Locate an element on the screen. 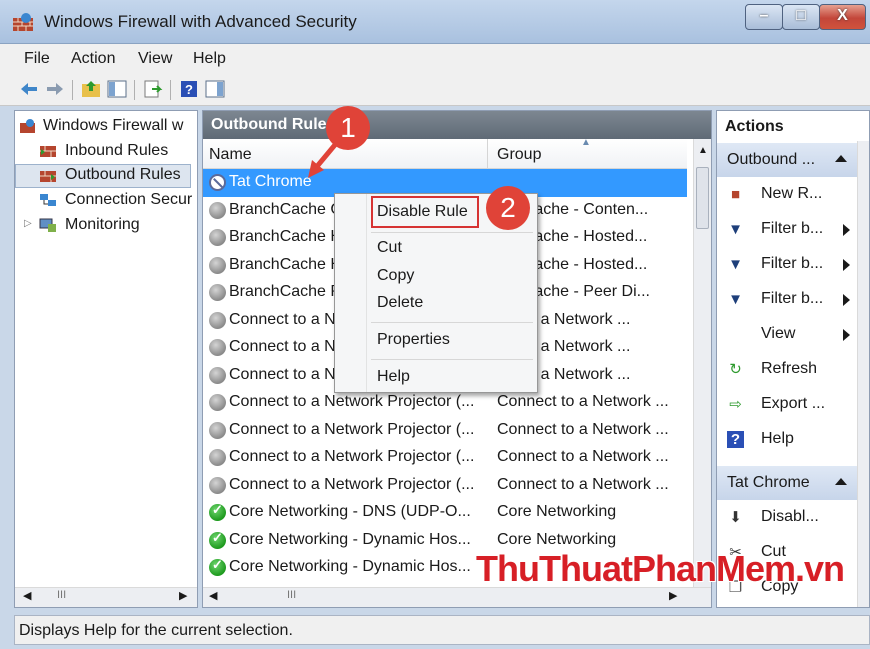 This screenshot has height=649, width=870. menu-action: Action is located at coordinates (93, 59).